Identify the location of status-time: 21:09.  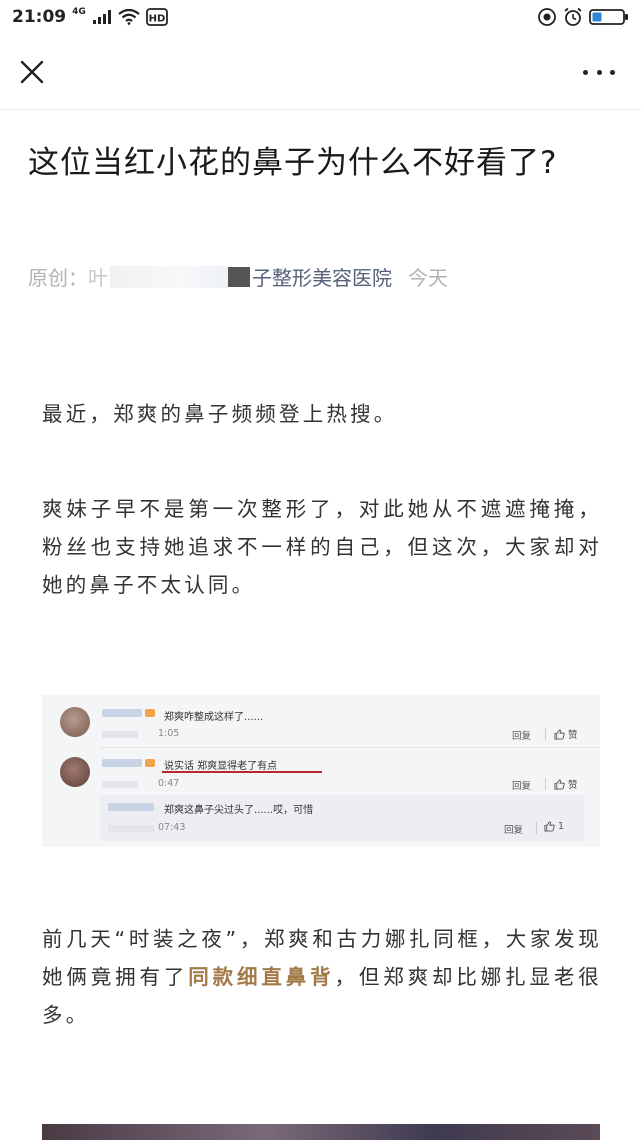
(39, 17).